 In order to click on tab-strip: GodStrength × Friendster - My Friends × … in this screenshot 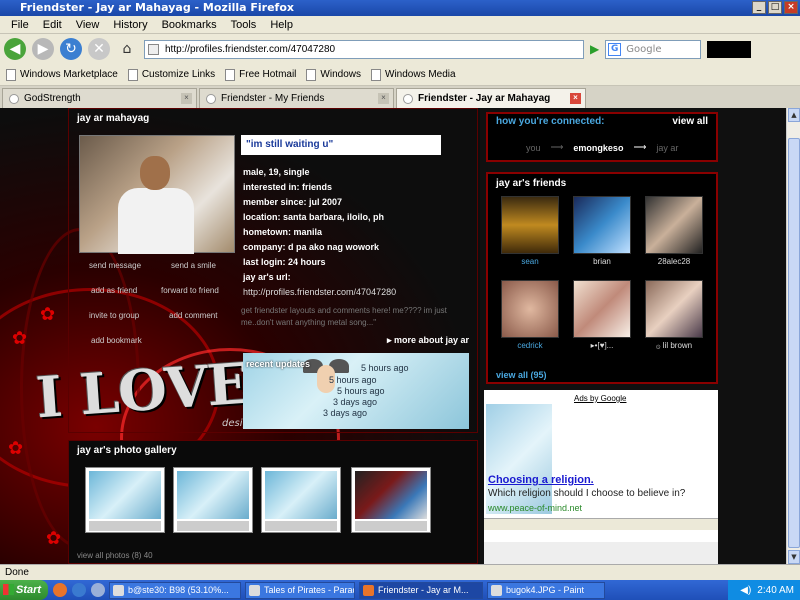, I will do `click(400, 97)`.